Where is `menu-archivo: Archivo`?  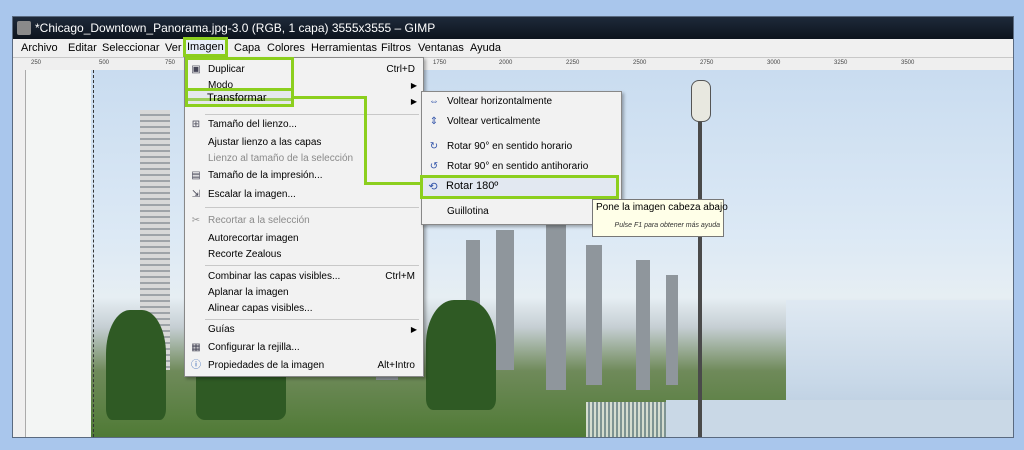 menu-archivo: Archivo is located at coordinates (39, 48).